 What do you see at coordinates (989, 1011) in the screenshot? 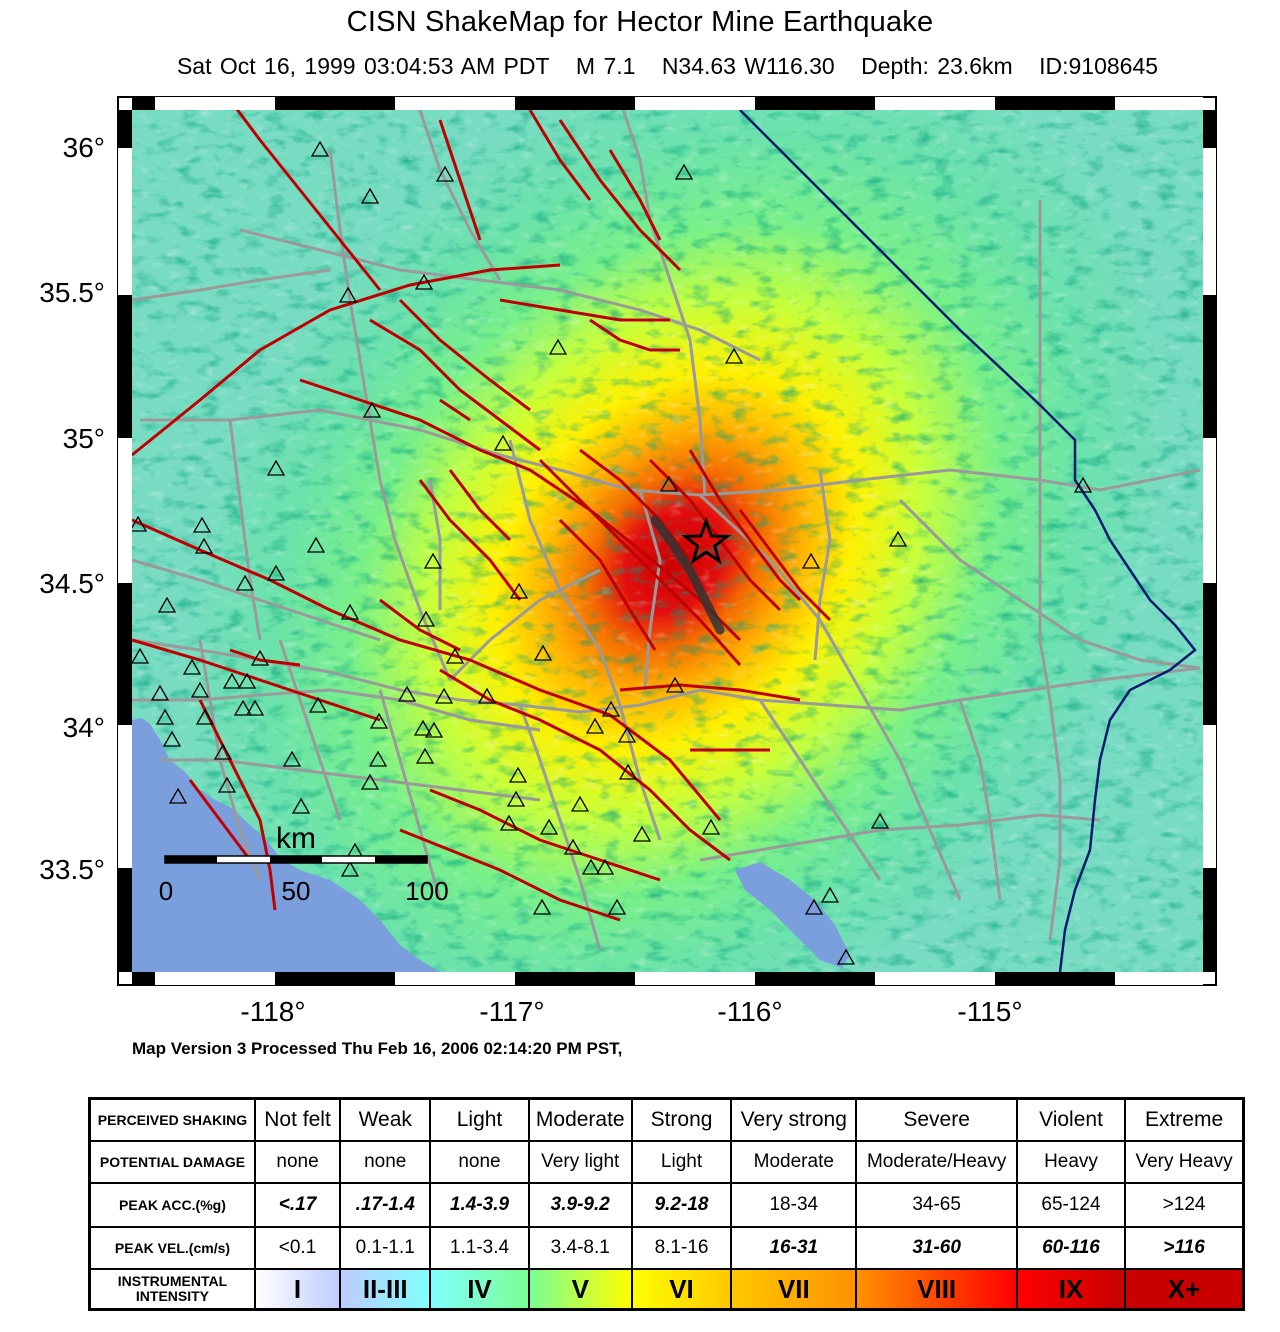
I see `lon-label-115: -115°` at bounding box center [989, 1011].